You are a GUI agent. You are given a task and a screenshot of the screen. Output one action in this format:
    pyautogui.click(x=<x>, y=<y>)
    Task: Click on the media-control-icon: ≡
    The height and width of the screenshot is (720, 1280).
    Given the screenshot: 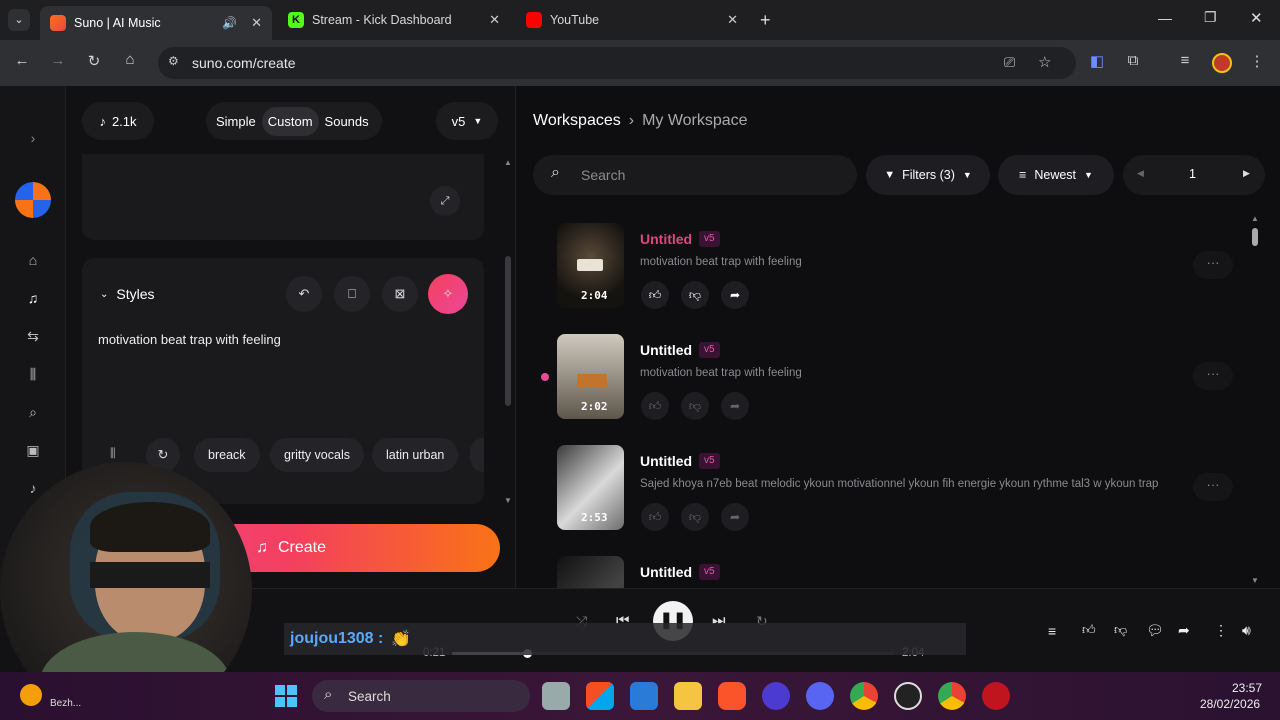 What is the action you would take?
    pyautogui.click(x=1185, y=60)
    